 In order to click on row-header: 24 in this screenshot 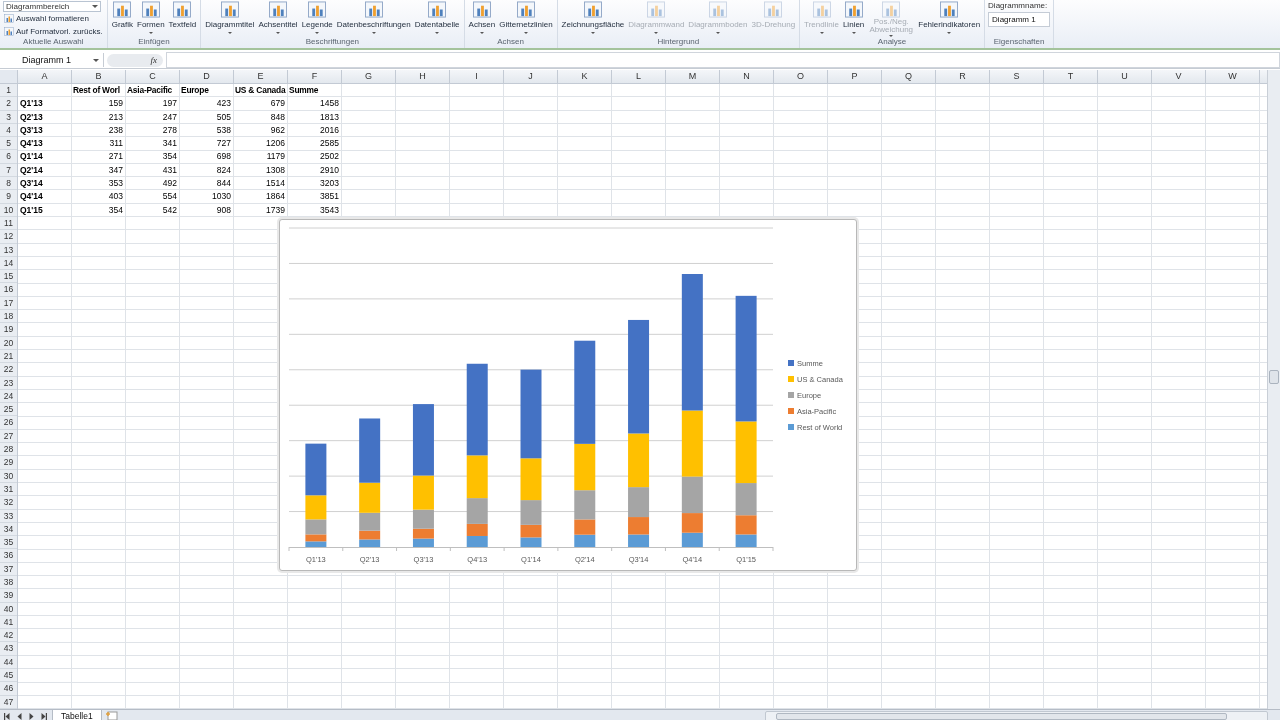, I will do `click(8, 396)`.